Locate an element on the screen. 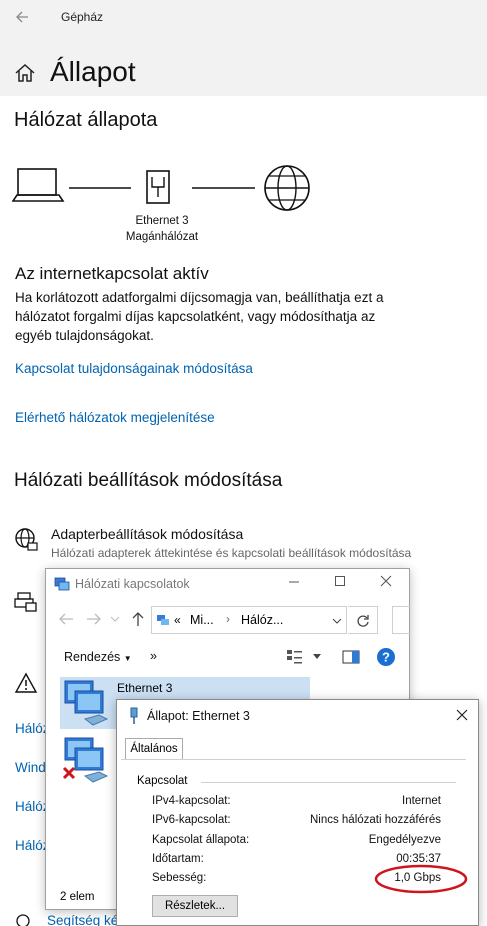 The image size is (487, 926). connection-active-heading: Az internetkapcsolat aktív is located at coordinates (112, 273).